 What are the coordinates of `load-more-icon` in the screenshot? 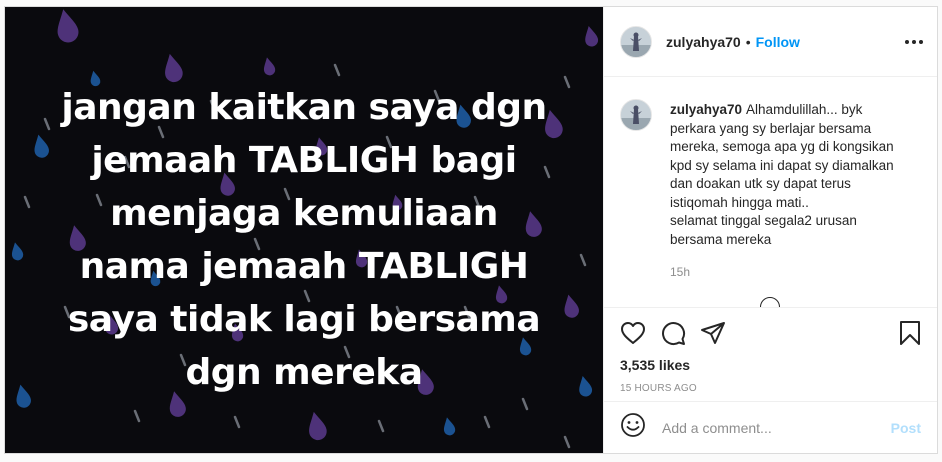 It's located at (770, 302).